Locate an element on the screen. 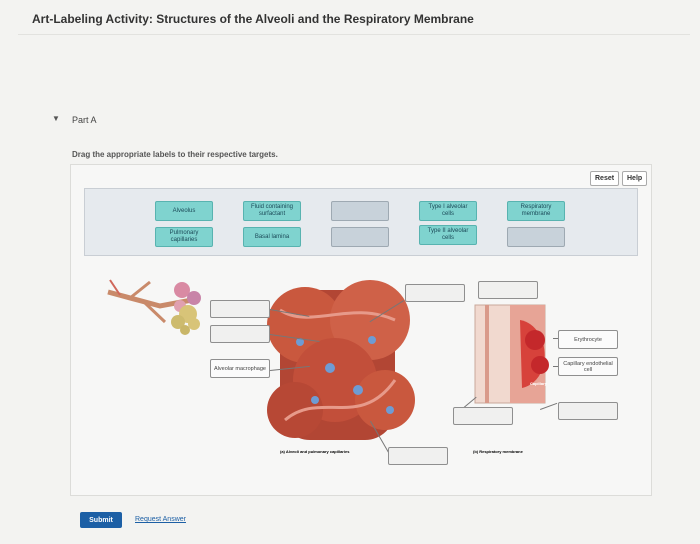 This screenshot has height=544, width=700. reset-button: Reset is located at coordinates (605, 178).